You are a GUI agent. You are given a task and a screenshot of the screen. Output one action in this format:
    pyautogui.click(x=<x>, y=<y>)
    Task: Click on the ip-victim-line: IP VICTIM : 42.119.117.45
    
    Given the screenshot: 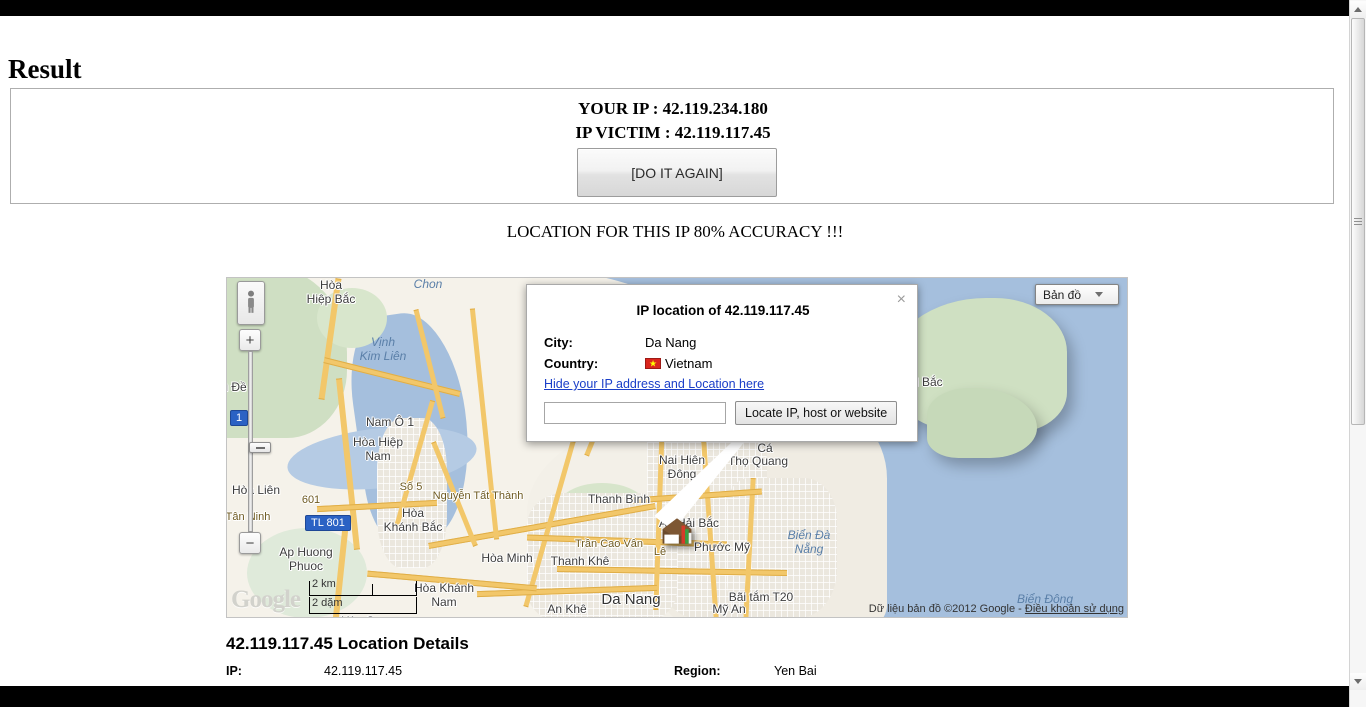 What is the action you would take?
    pyautogui.click(x=673, y=132)
    